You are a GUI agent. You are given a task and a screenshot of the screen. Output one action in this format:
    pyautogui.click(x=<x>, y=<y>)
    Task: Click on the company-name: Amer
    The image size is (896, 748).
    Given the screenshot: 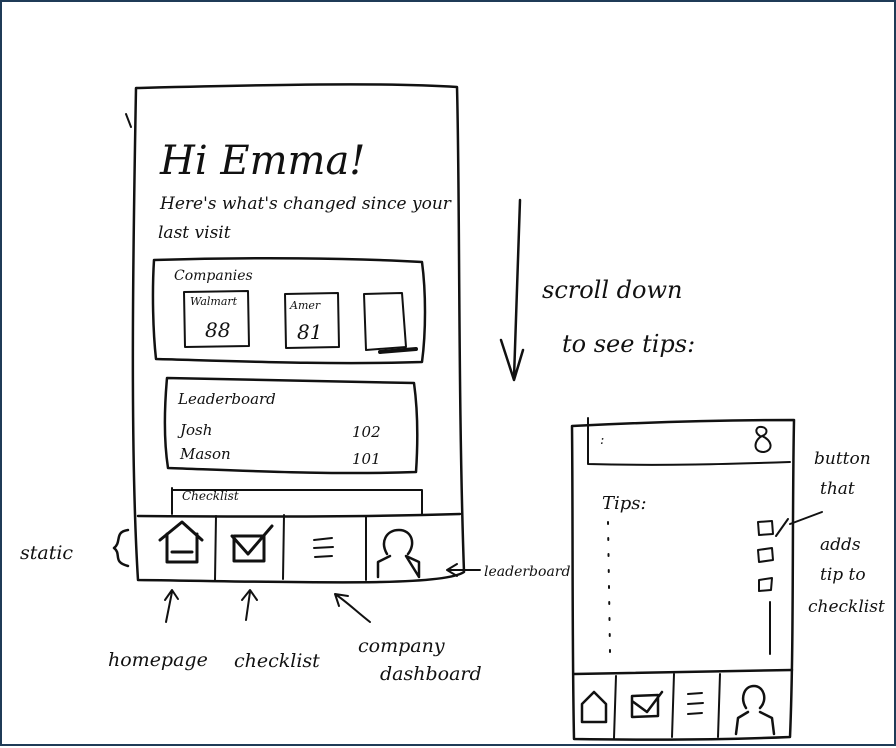 What is the action you would take?
    pyautogui.click(x=305, y=305)
    